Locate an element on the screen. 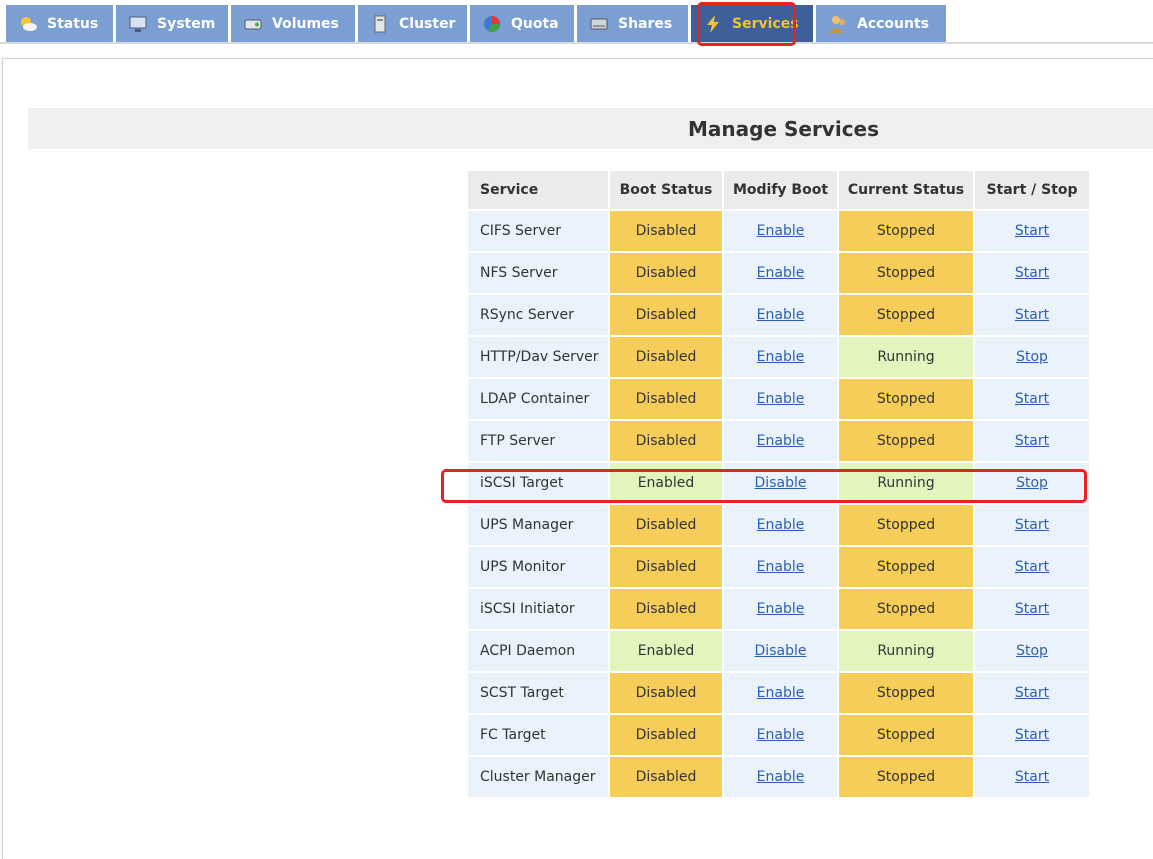 This screenshot has width=1153, height=859. service-name: HTTP/Dav Server is located at coordinates (538, 357).